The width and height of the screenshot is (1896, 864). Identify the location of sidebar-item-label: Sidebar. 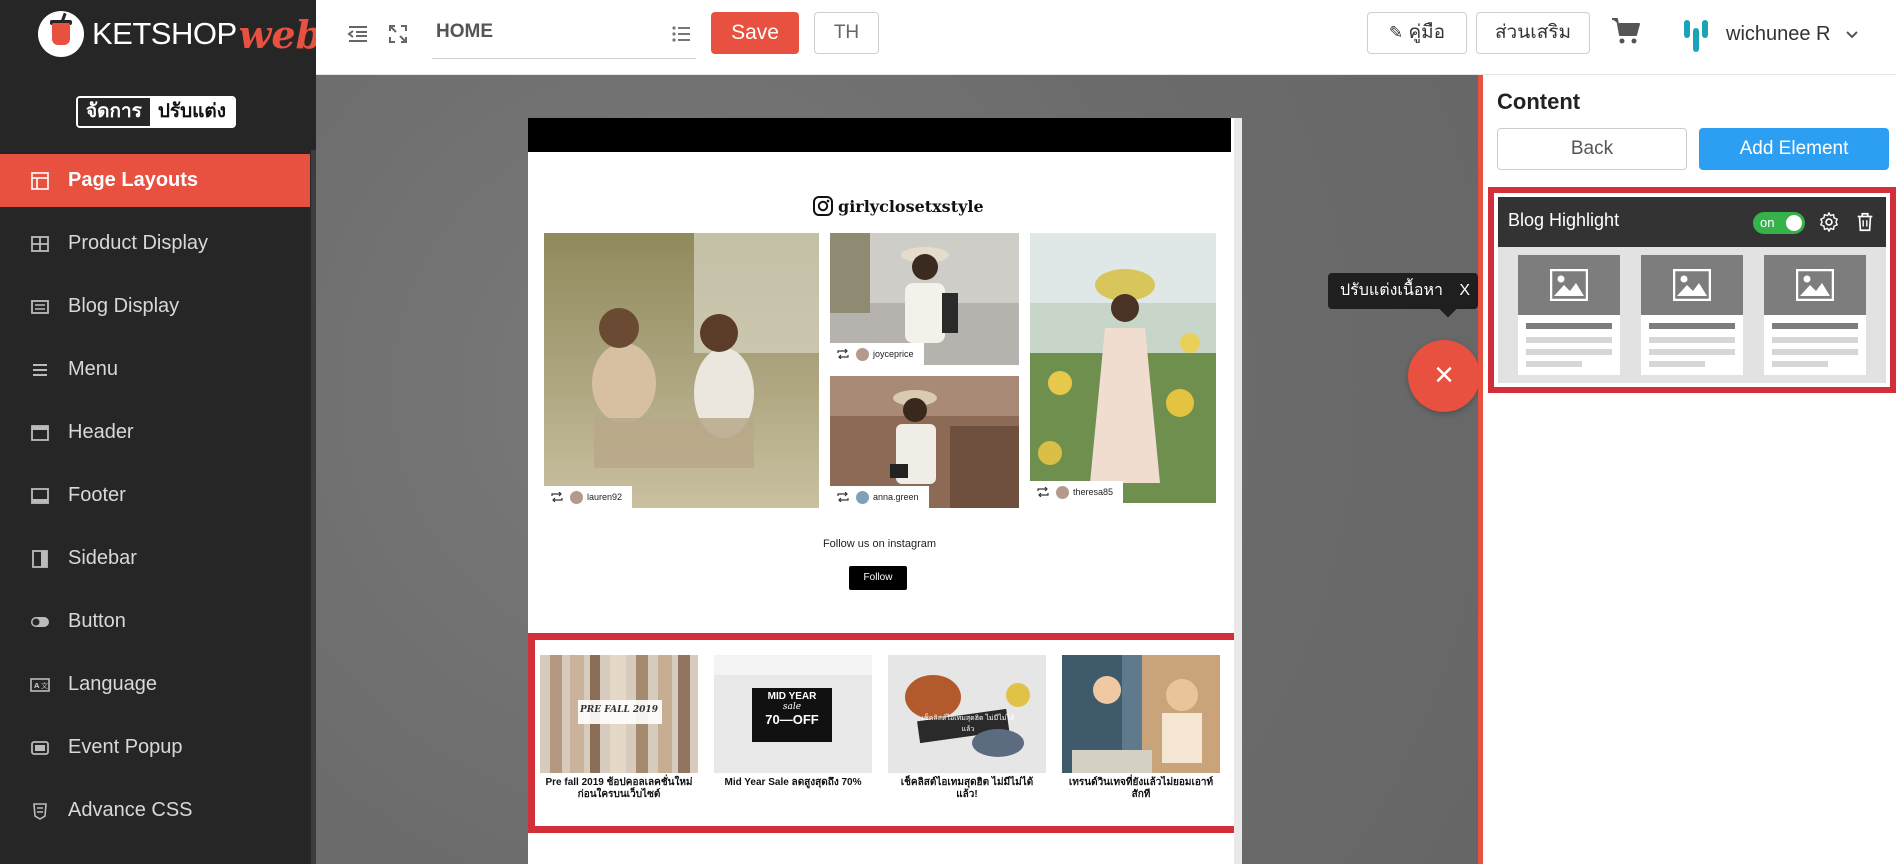
(102, 558).